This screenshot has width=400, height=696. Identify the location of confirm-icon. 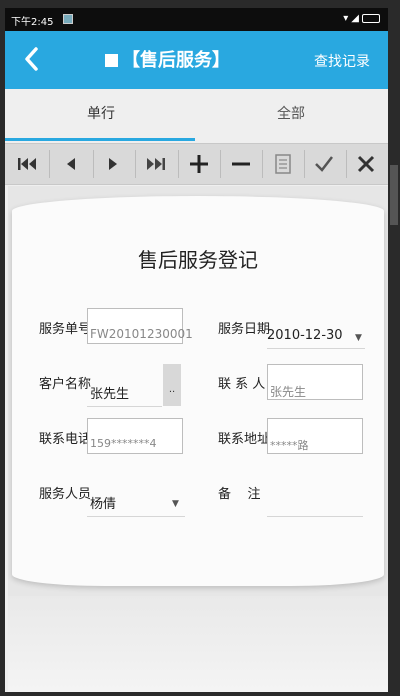
(324, 164).